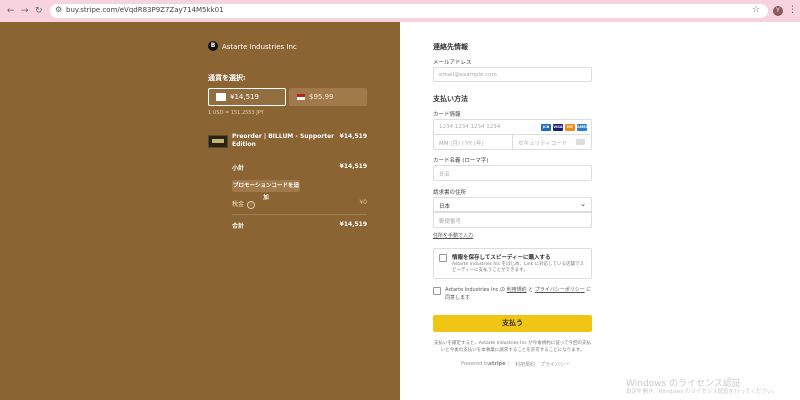 The width and height of the screenshot is (800, 400). What do you see at coordinates (546, 127) in the screenshot?
I see `jcb-icon: JCB` at bounding box center [546, 127].